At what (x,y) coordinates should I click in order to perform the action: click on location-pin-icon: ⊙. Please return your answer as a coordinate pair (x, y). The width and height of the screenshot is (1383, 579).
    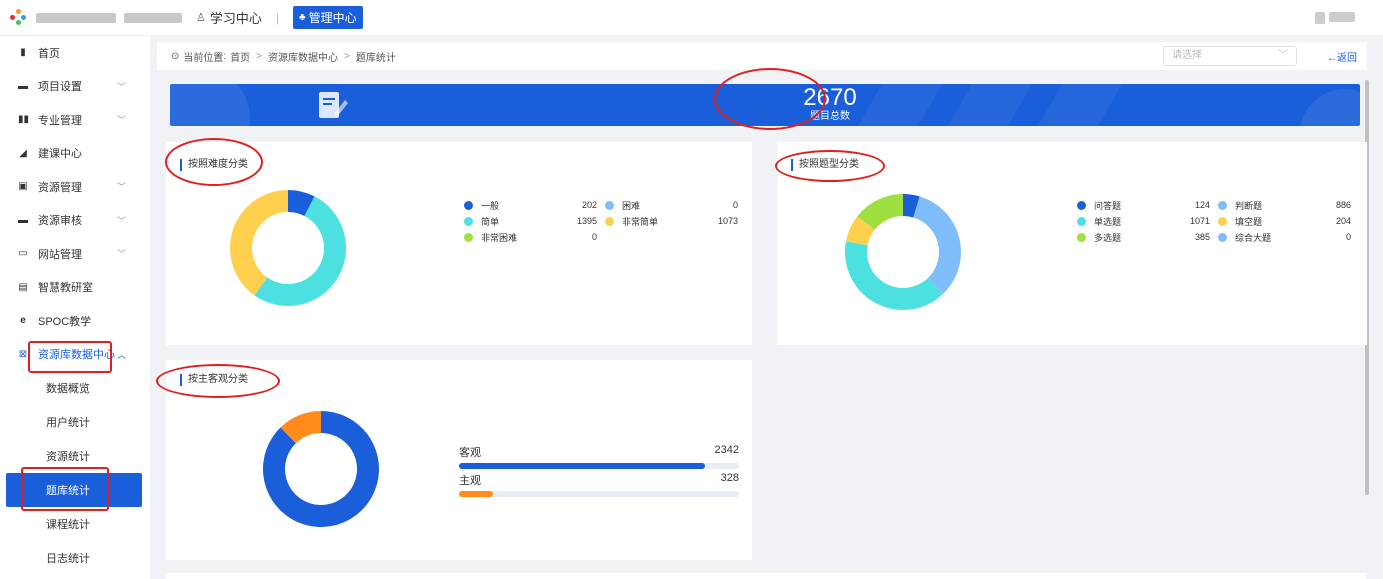
    Looking at the image, I should click on (175, 56).